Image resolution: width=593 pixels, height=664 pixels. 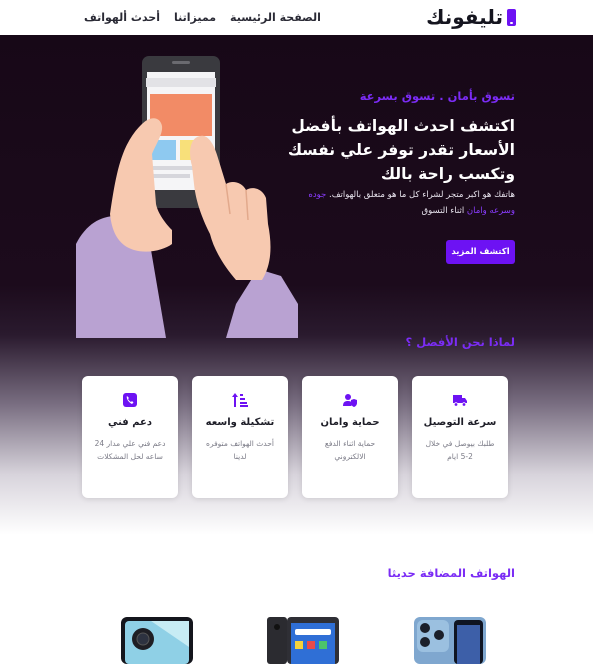 I want to click on phone-logo-icon, so click(x=511, y=17).